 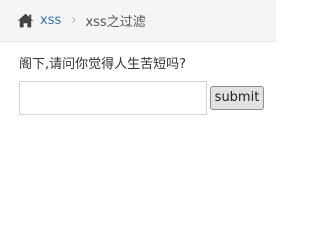 What do you see at coordinates (25, 21) in the screenshot?
I see `home-icon` at bounding box center [25, 21].